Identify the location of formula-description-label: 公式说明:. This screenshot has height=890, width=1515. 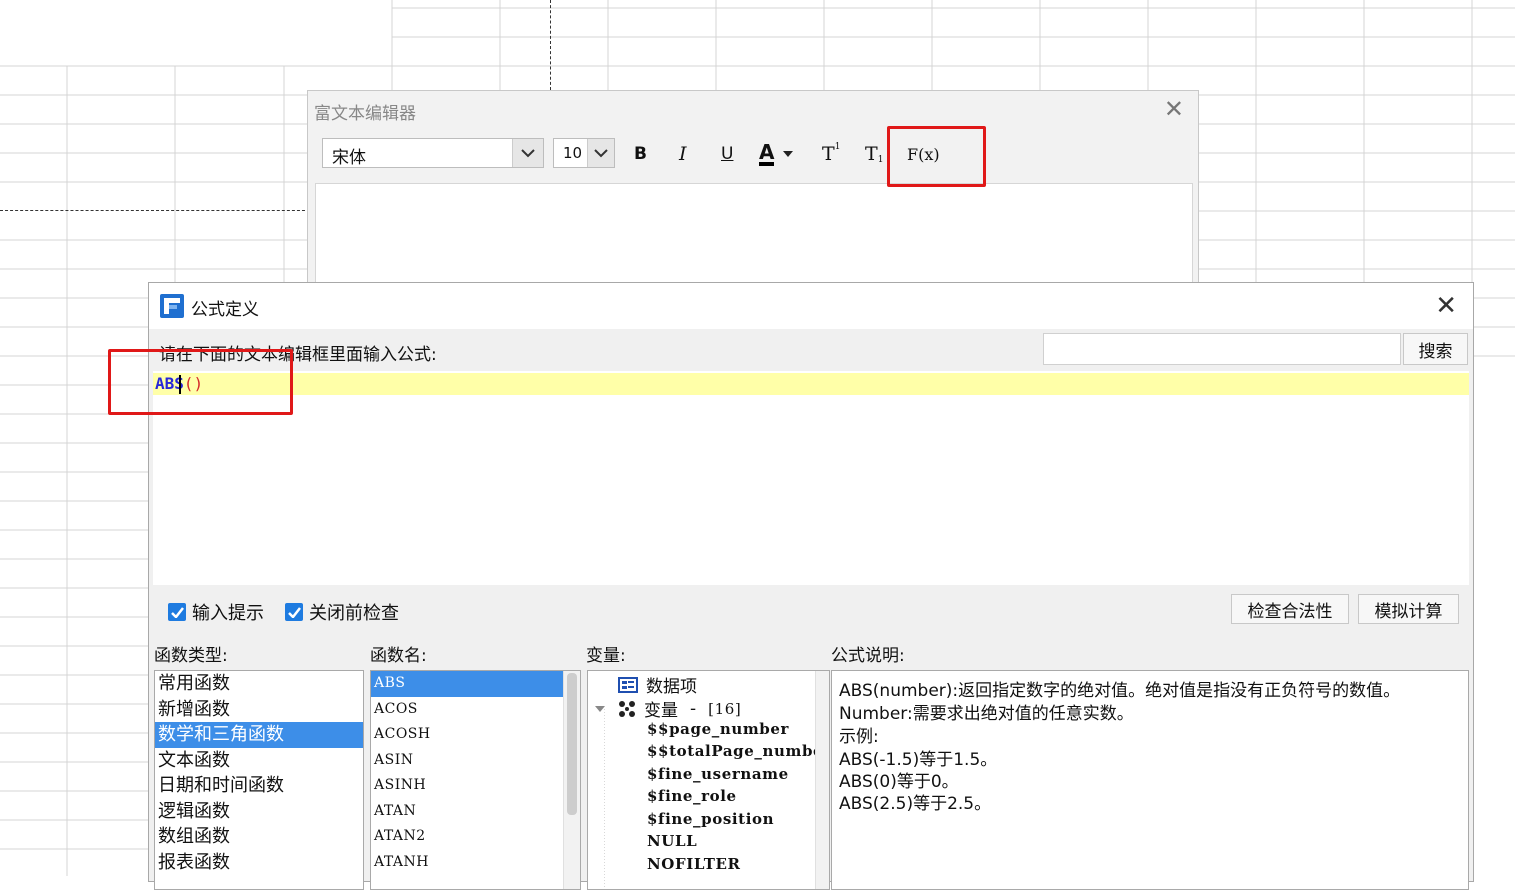
(868, 656).